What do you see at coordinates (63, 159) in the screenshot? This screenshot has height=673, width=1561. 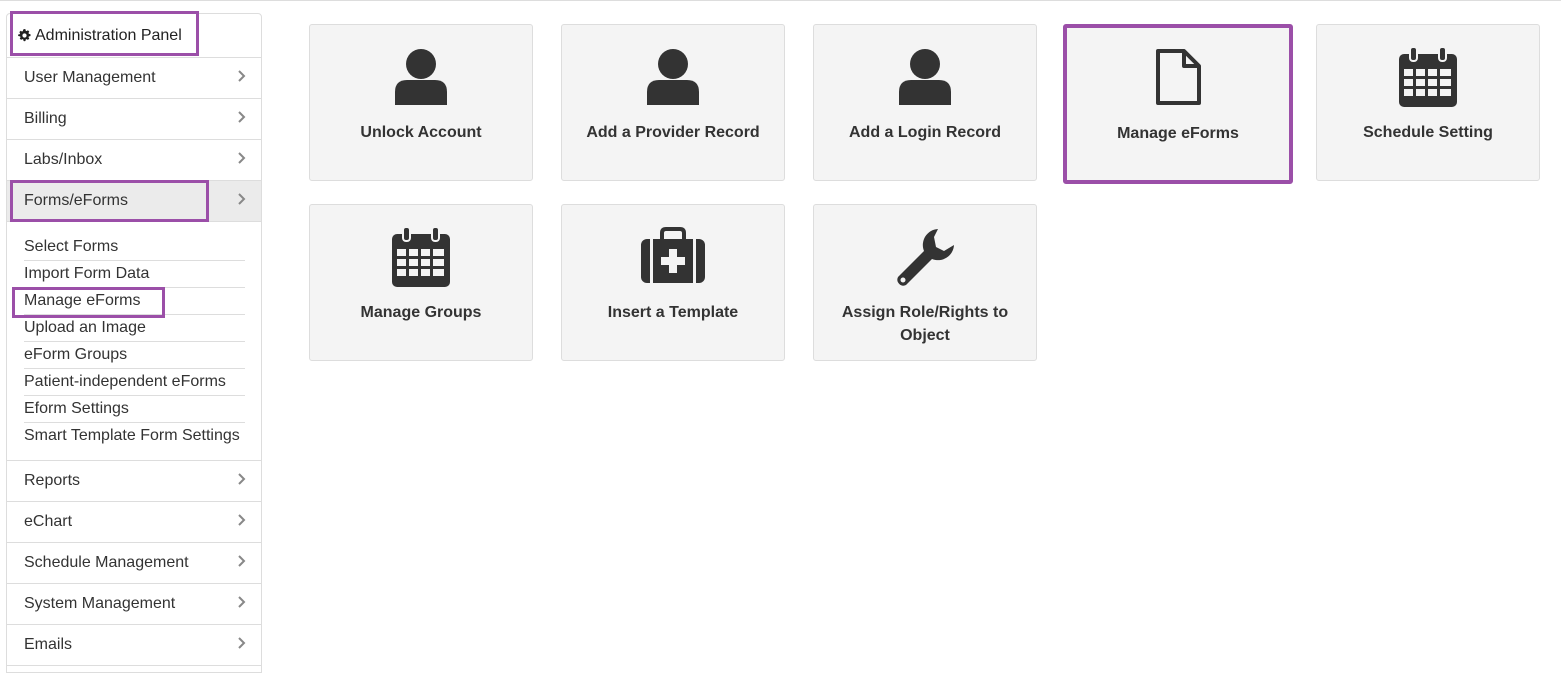 I see `menu-item-label: Labs/Inbox` at bounding box center [63, 159].